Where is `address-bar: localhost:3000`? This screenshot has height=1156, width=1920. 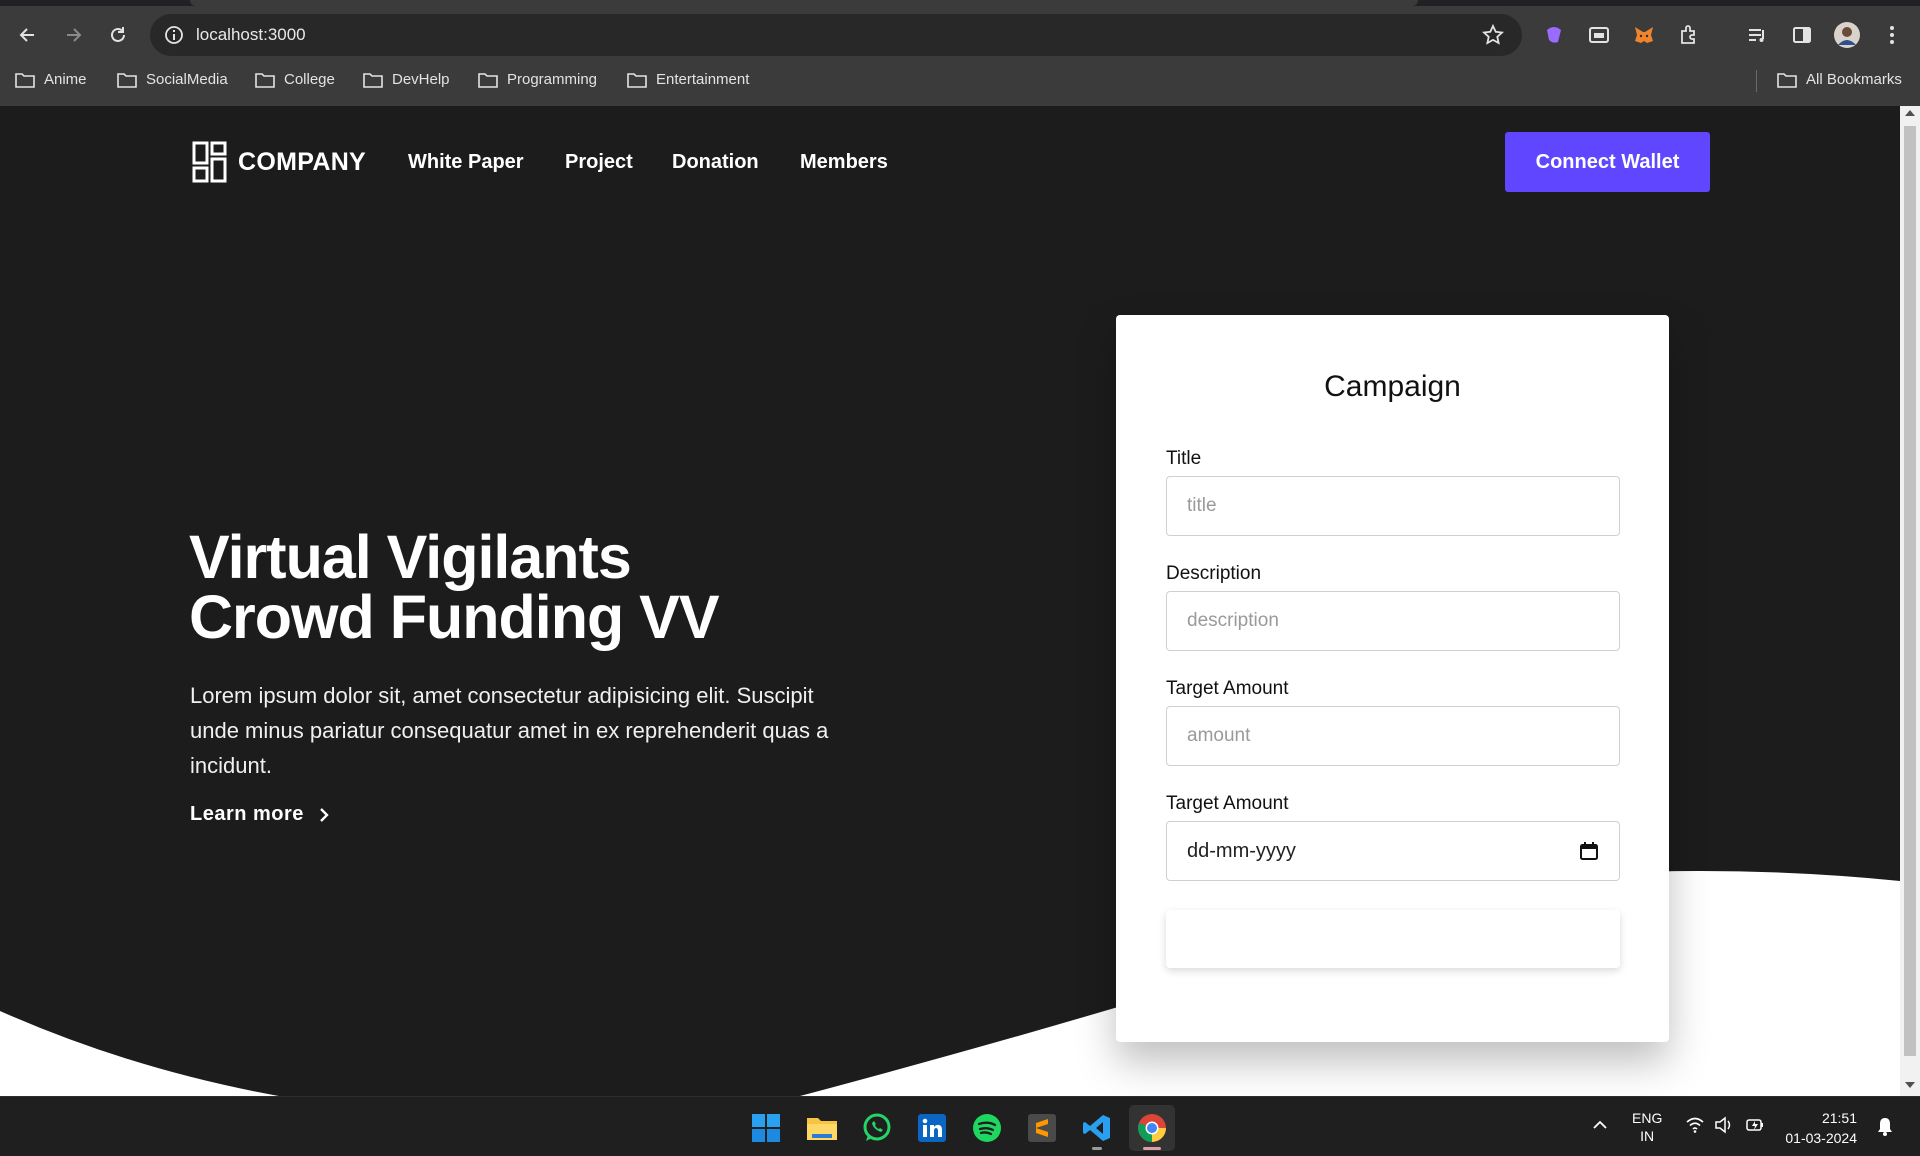
address-bar: localhost:3000 is located at coordinates (836, 35).